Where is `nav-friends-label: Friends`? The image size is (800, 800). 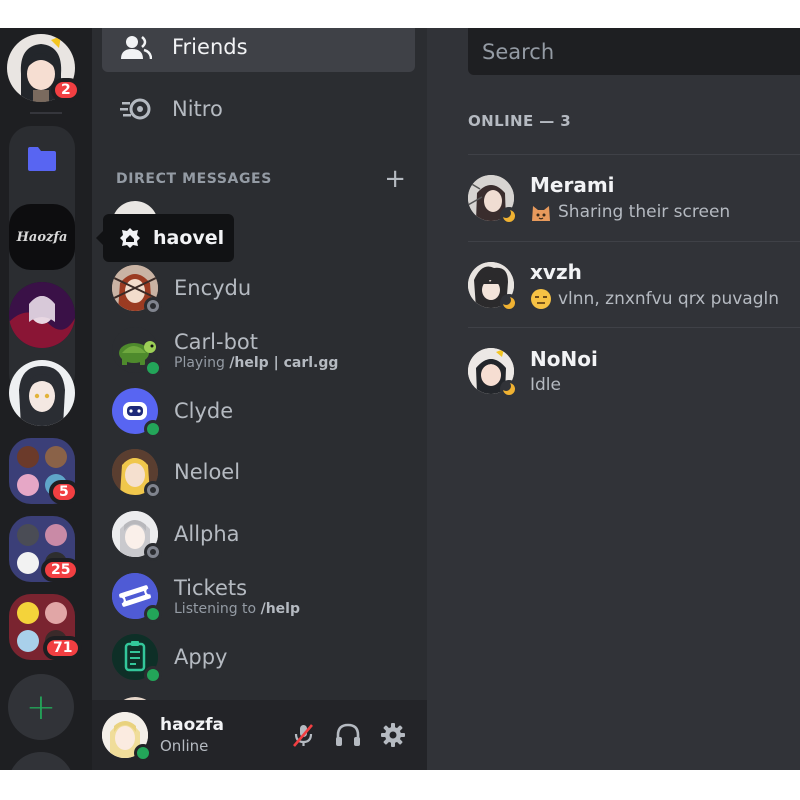
nav-friends-label: Friends is located at coordinates (210, 47).